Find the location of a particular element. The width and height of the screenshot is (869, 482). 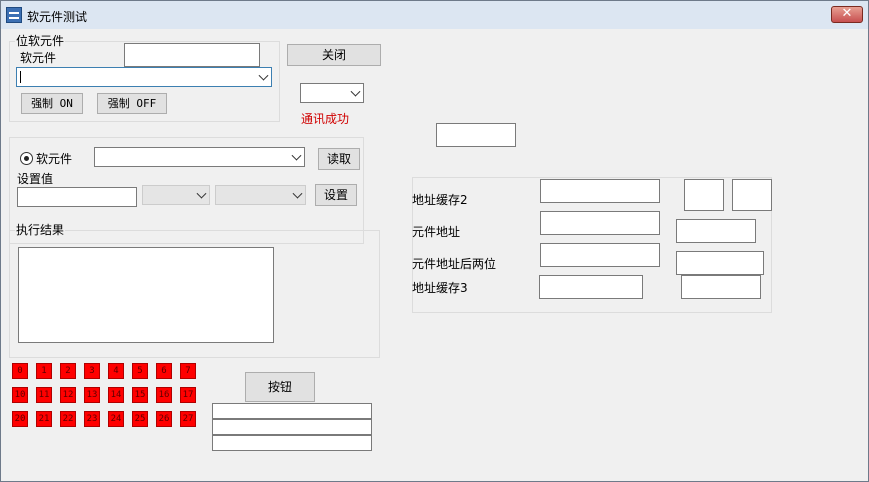

bit-indicator: 16 is located at coordinates (164, 395).